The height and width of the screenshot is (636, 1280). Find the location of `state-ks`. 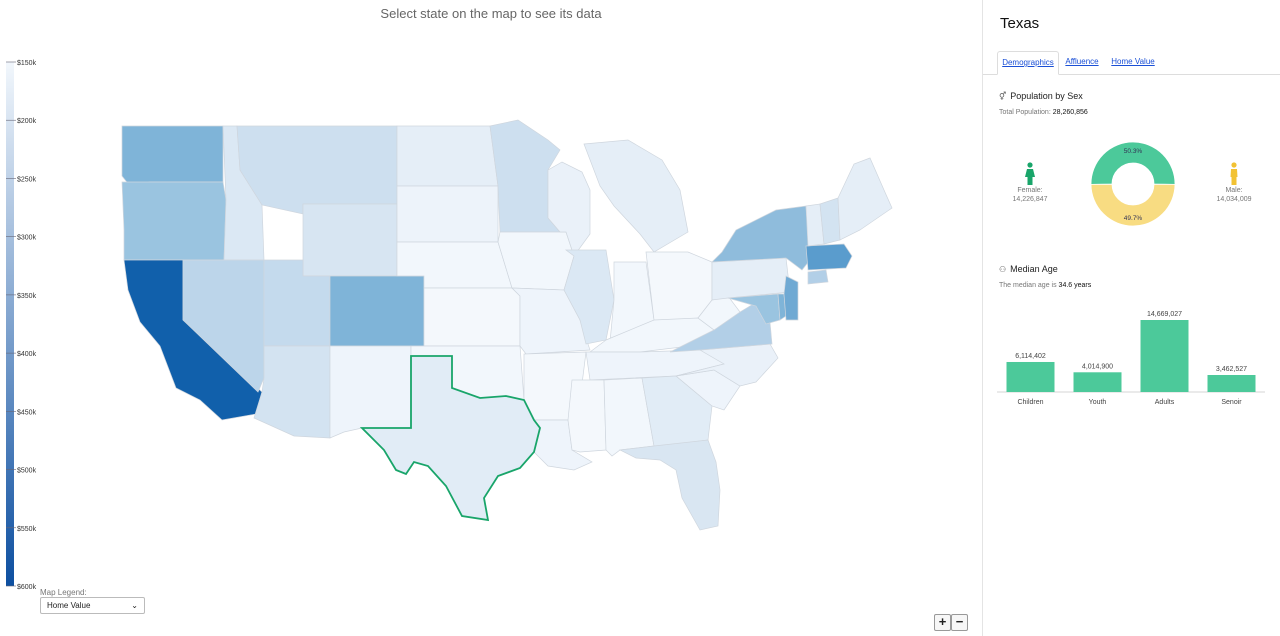

state-ks is located at coordinates (472, 317).